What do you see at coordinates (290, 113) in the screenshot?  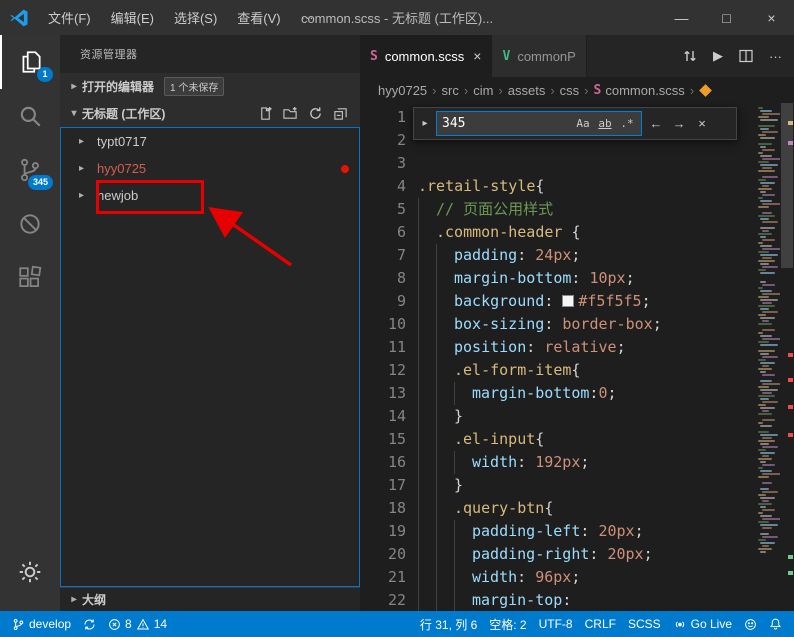 I see `new-folder-icon` at bounding box center [290, 113].